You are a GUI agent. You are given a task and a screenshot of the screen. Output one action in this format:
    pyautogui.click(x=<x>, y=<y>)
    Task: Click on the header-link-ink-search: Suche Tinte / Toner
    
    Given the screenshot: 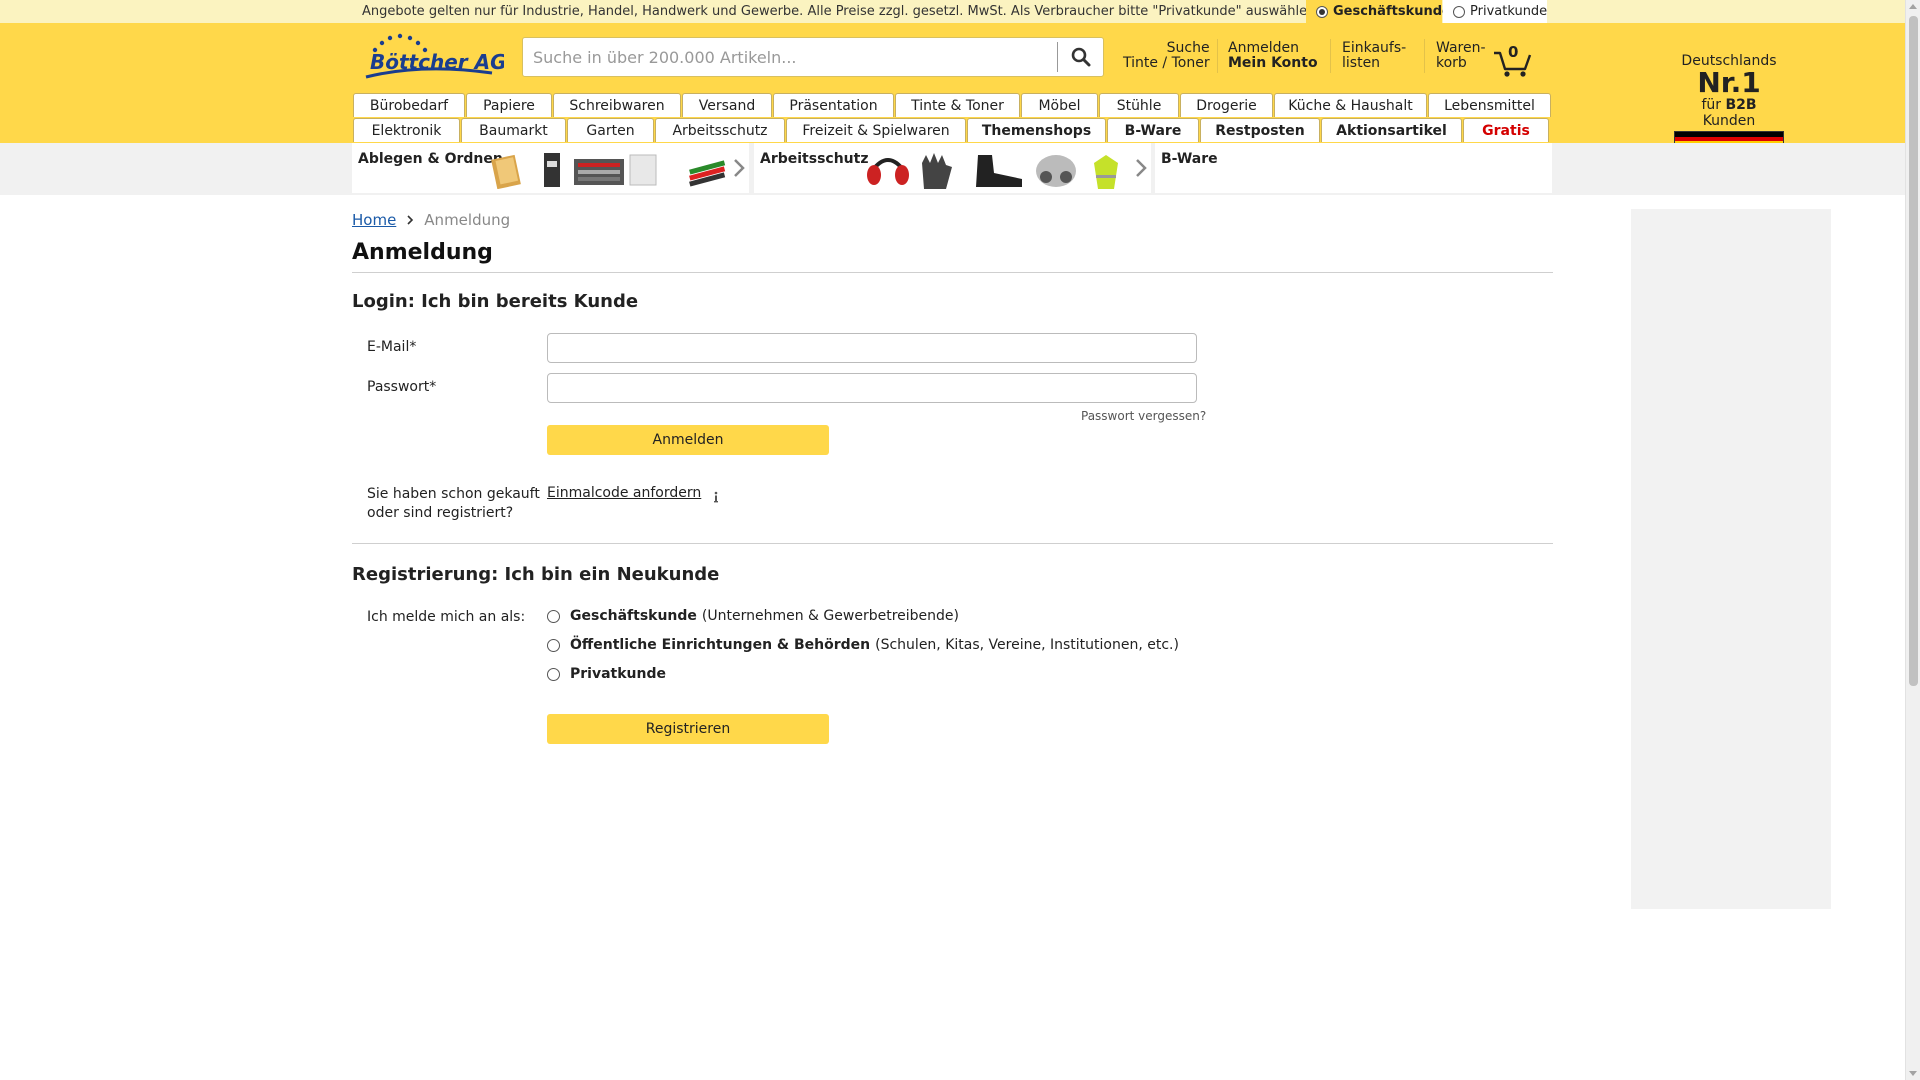 What is the action you would take?
    pyautogui.click(x=1166, y=56)
    